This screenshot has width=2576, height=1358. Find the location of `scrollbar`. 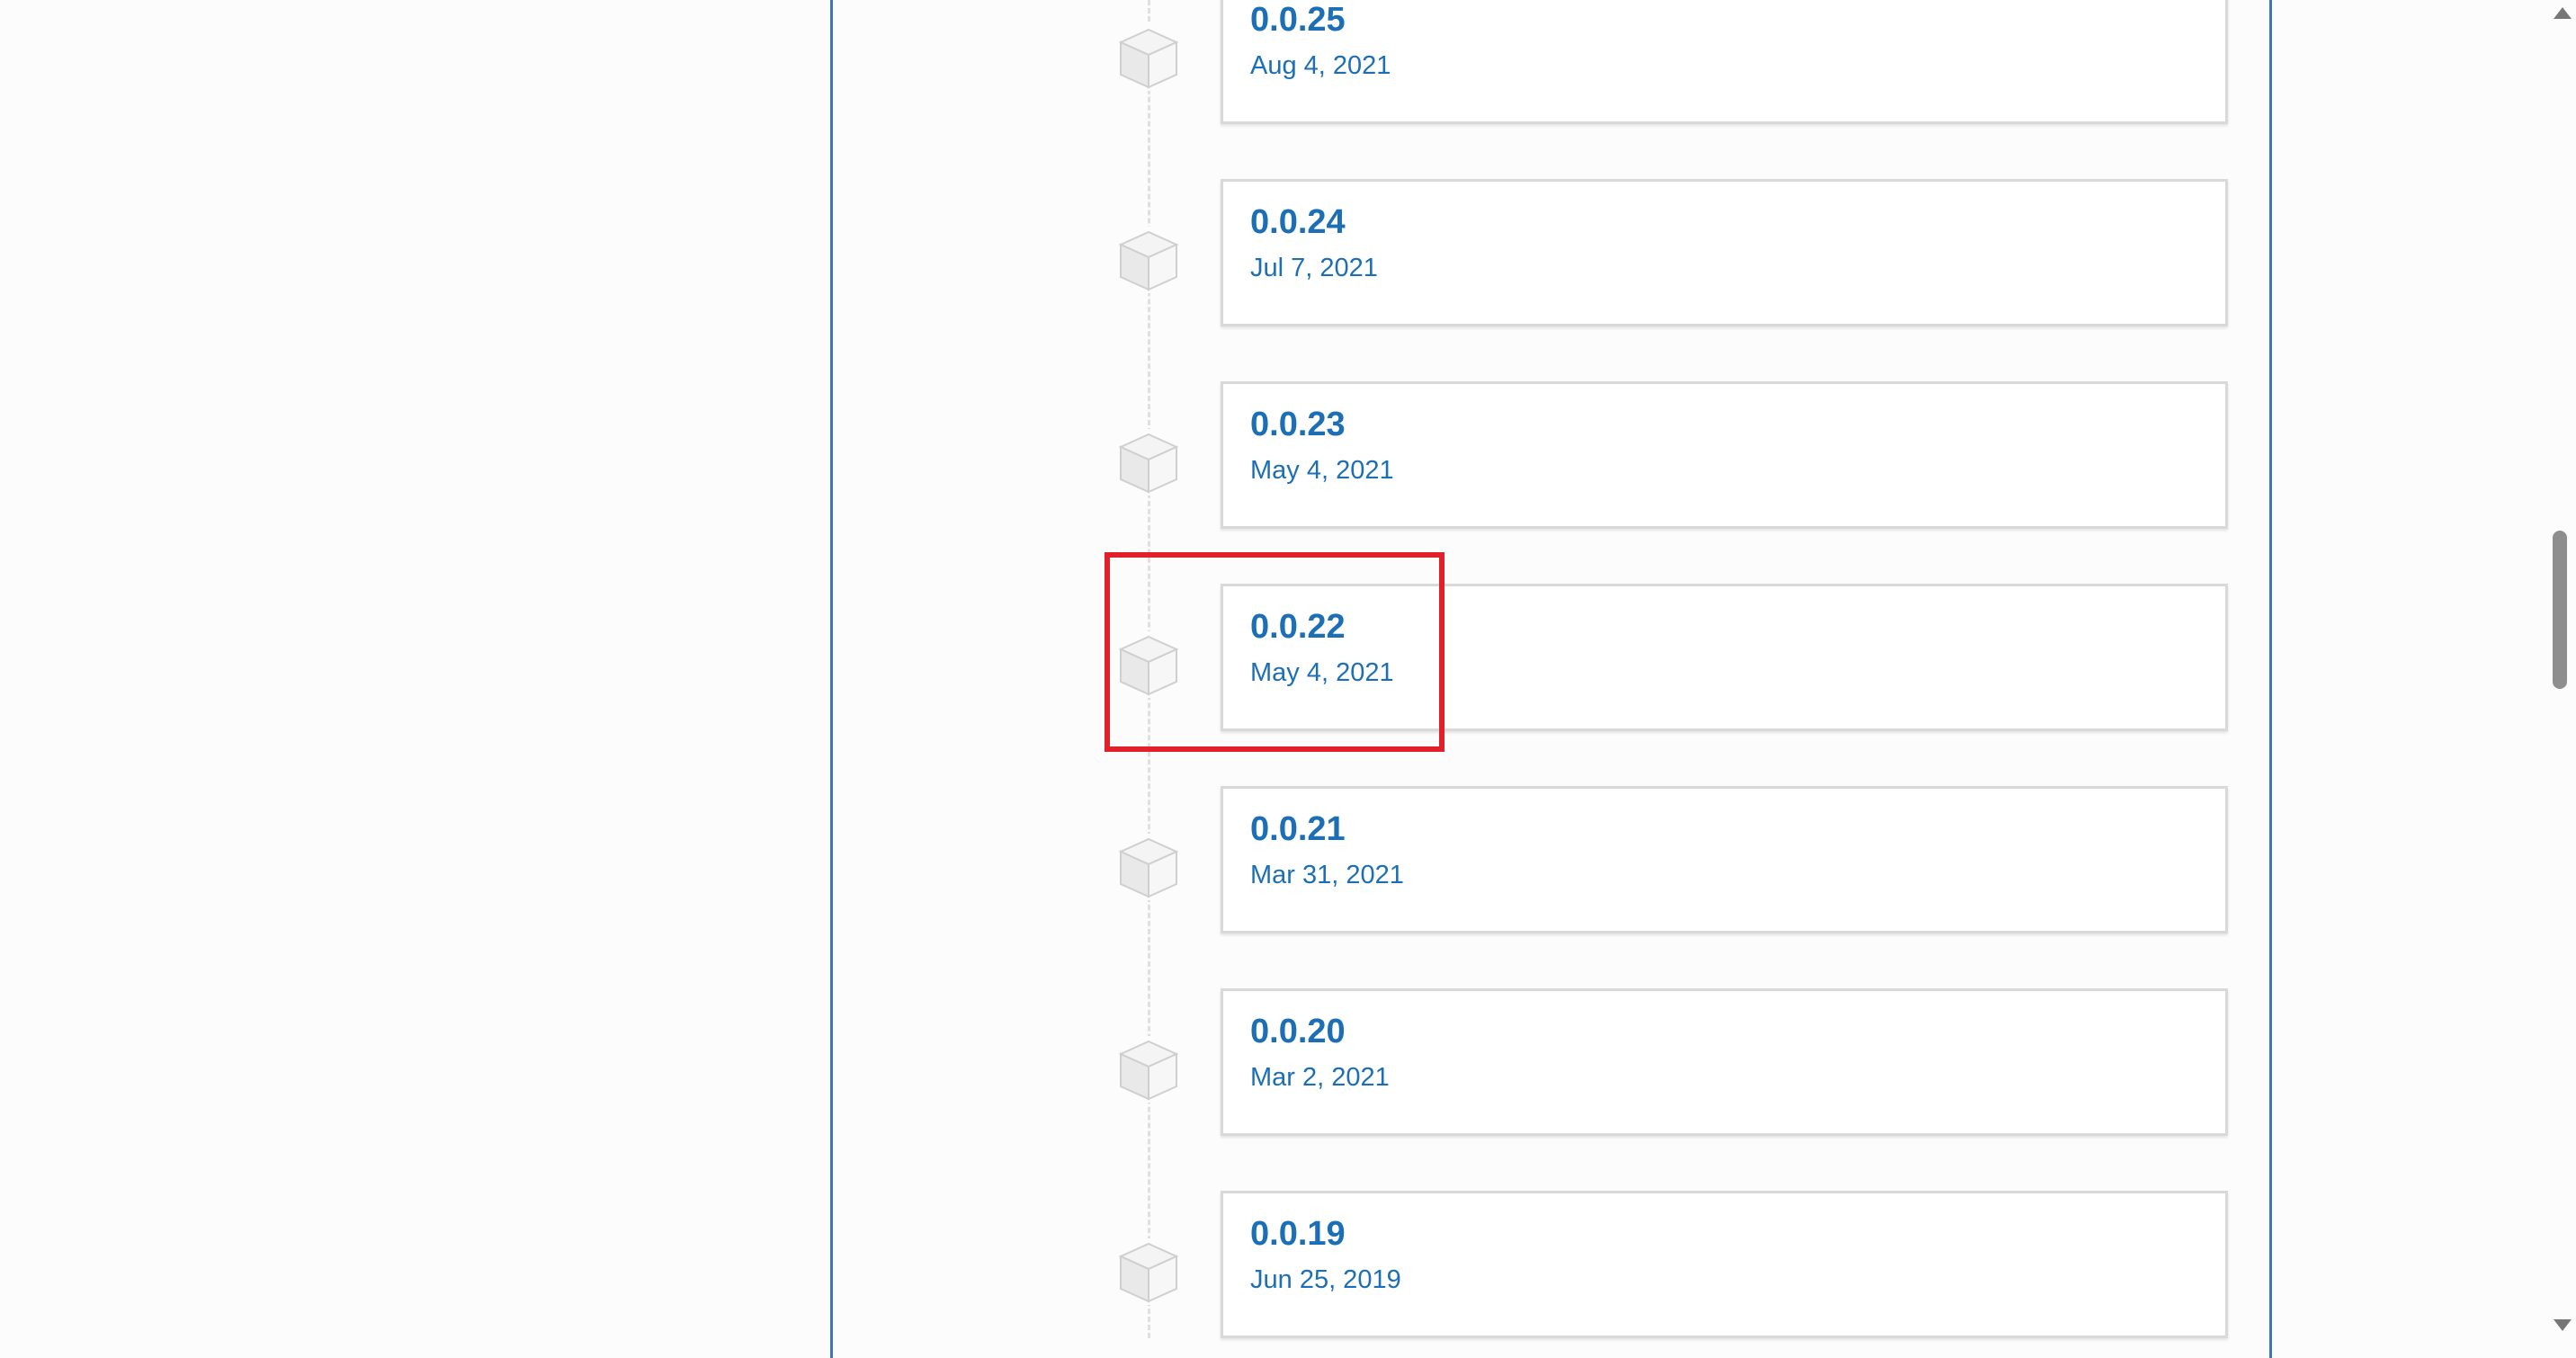

scrollbar is located at coordinates (2561, 669).